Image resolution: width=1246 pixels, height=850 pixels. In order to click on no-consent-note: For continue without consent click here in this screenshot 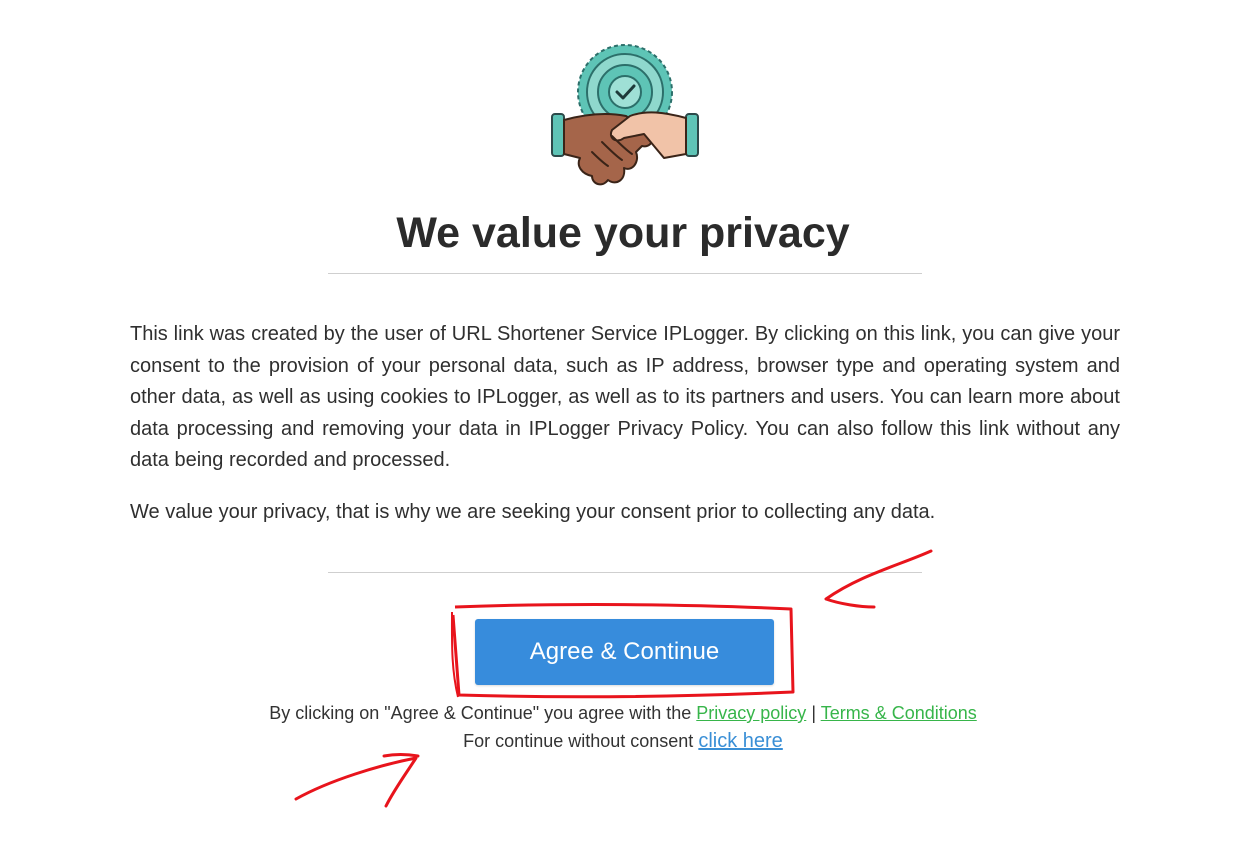, I will do `click(623, 741)`.